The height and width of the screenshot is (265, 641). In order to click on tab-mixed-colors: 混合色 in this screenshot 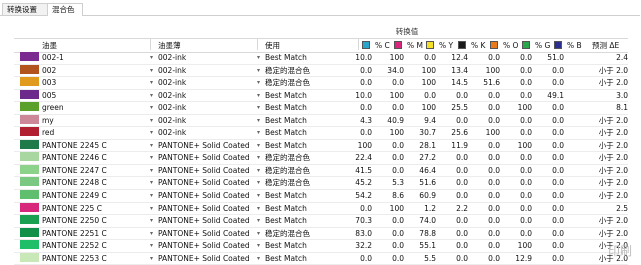, I will do `click(65, 9)`.